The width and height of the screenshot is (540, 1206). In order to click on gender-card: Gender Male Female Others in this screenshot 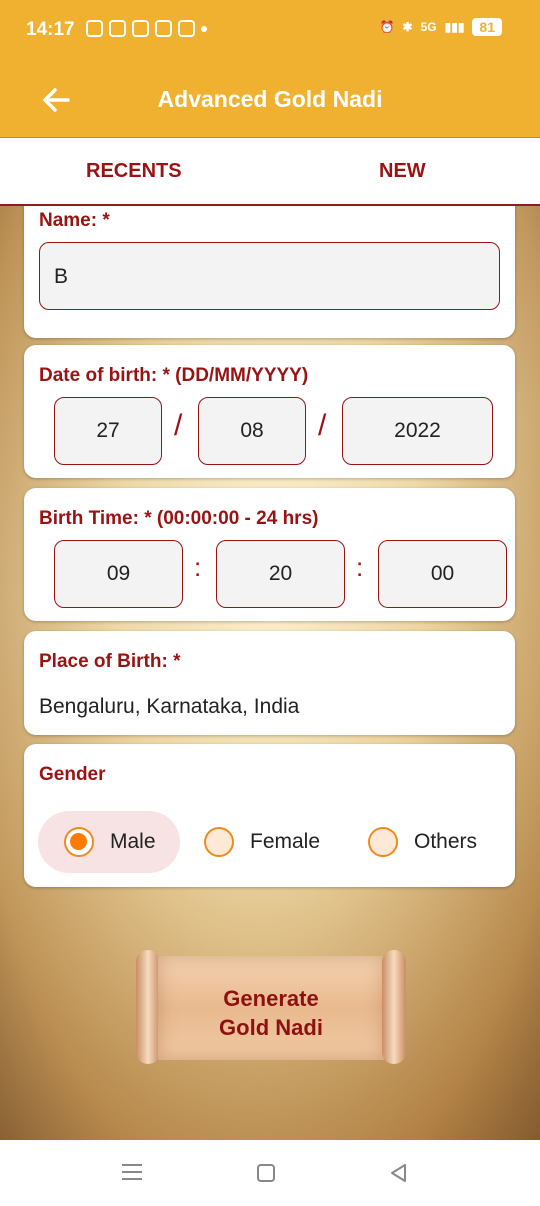, I will do `click(269, 815)`.